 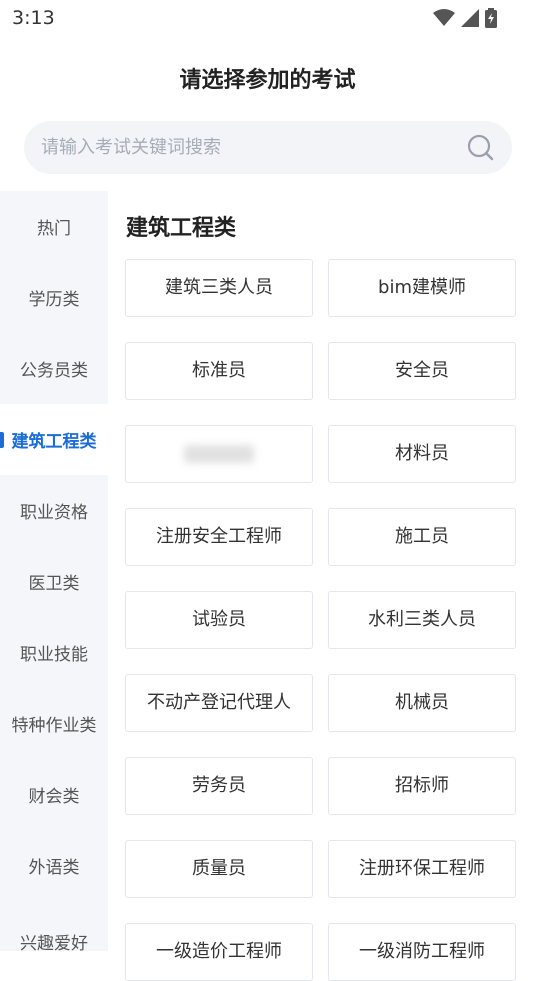 What do you see at coordinates (491, 18) in the screenshot?
I see `battery-charging-icon` at bounding box center [491, 18].